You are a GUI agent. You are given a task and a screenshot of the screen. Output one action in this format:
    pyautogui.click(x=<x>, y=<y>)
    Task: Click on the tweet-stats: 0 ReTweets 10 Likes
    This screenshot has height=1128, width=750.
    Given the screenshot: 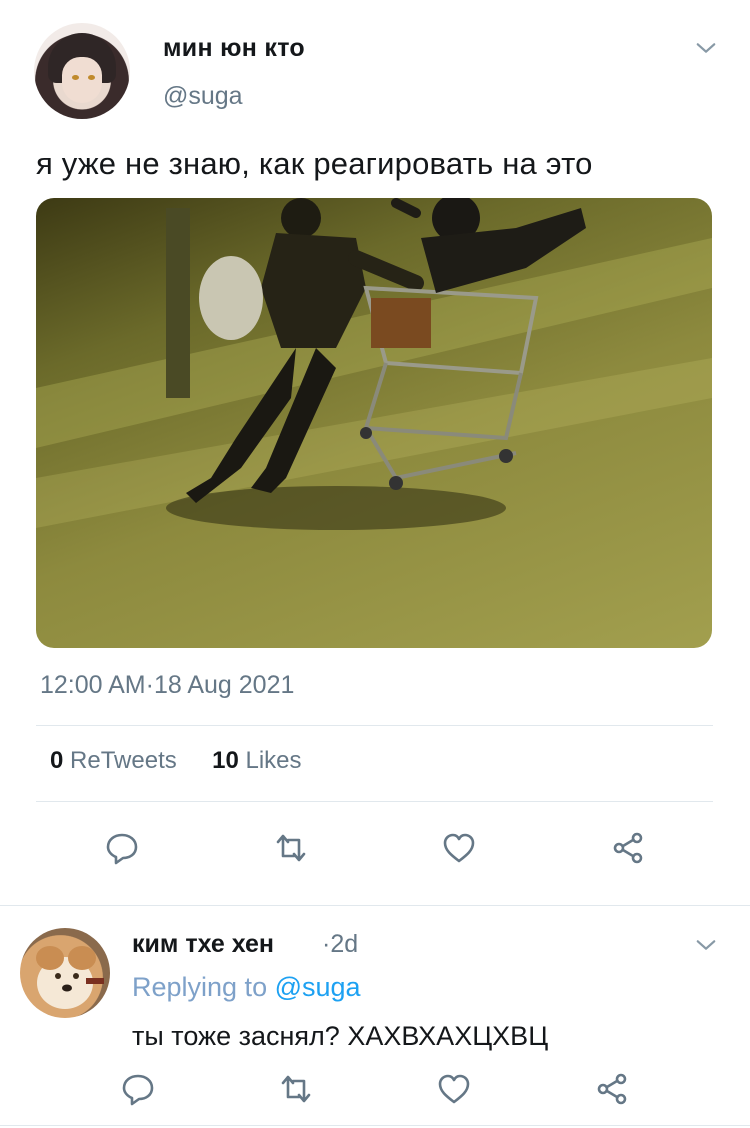 What is the action you would take?
    pyautogui.click(x=176, y=761)
    